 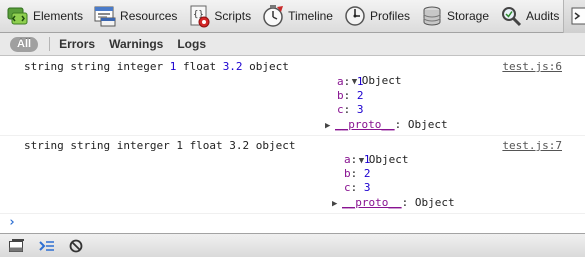 What do you see at coordinates (149, 16) in the screenshot?
I see `tab-resources-label: Resources` at bounding box center [149, 16].